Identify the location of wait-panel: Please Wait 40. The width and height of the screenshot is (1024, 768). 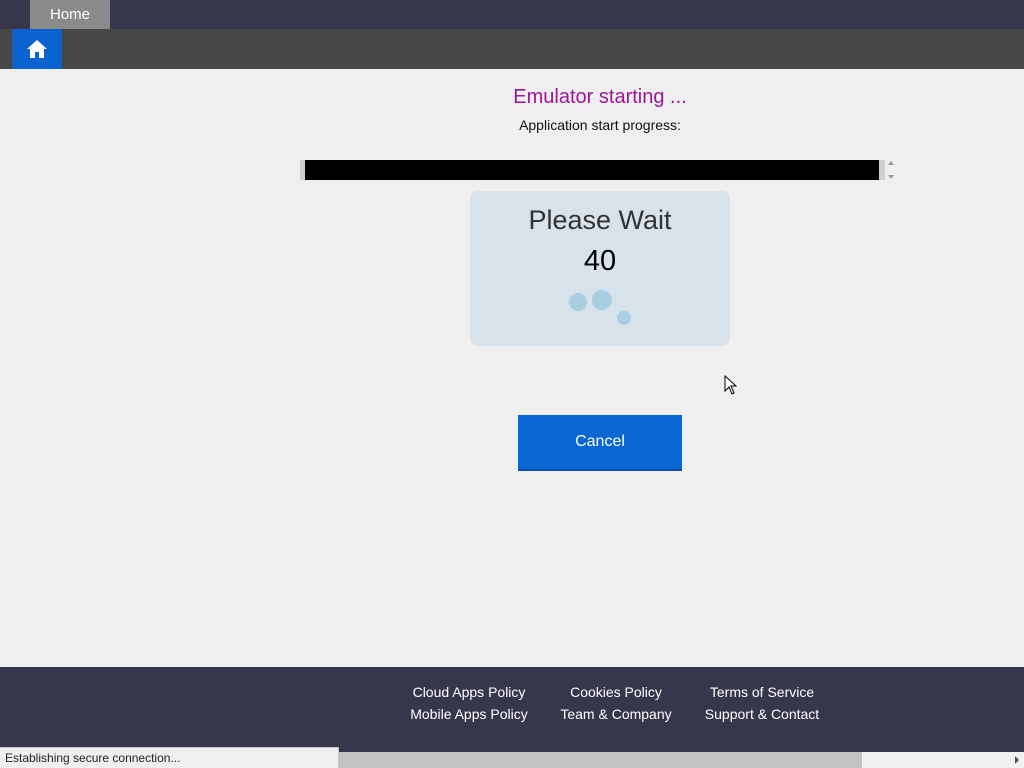
(600, 268).